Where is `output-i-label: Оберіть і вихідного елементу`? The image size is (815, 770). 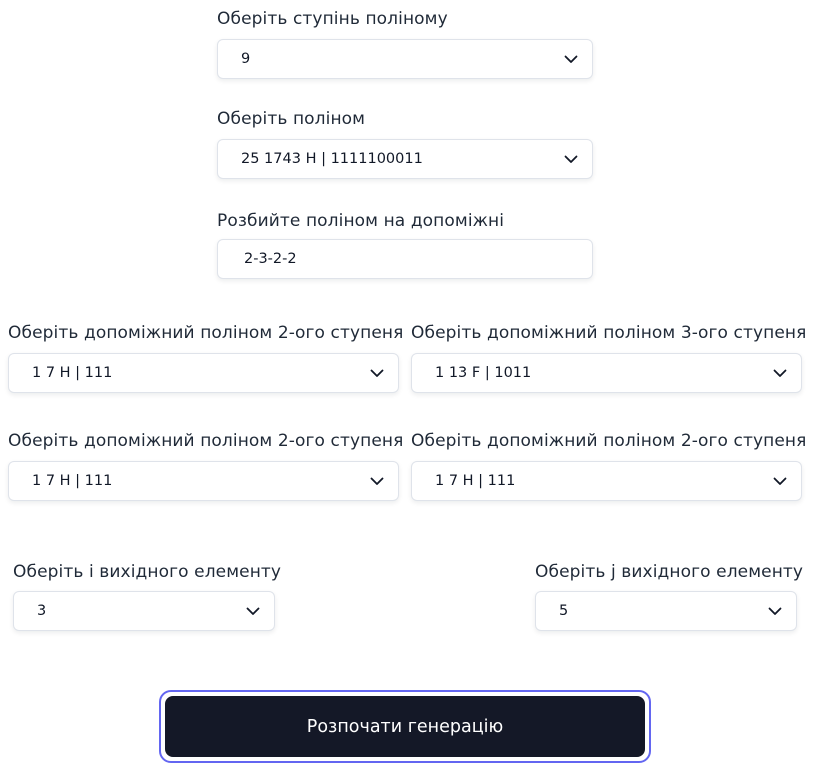
output-i-label: Оберіть і вихідного елементу is located at coordinates (147, 572).